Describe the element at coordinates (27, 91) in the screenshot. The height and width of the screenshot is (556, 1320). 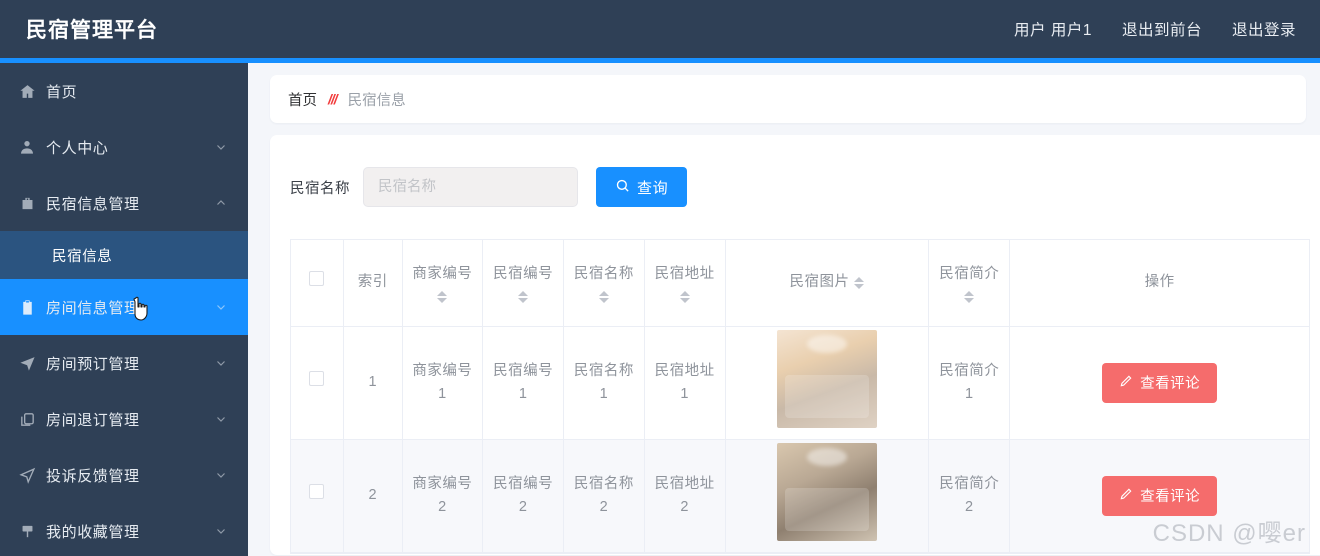
I see `home-icon` at that location.